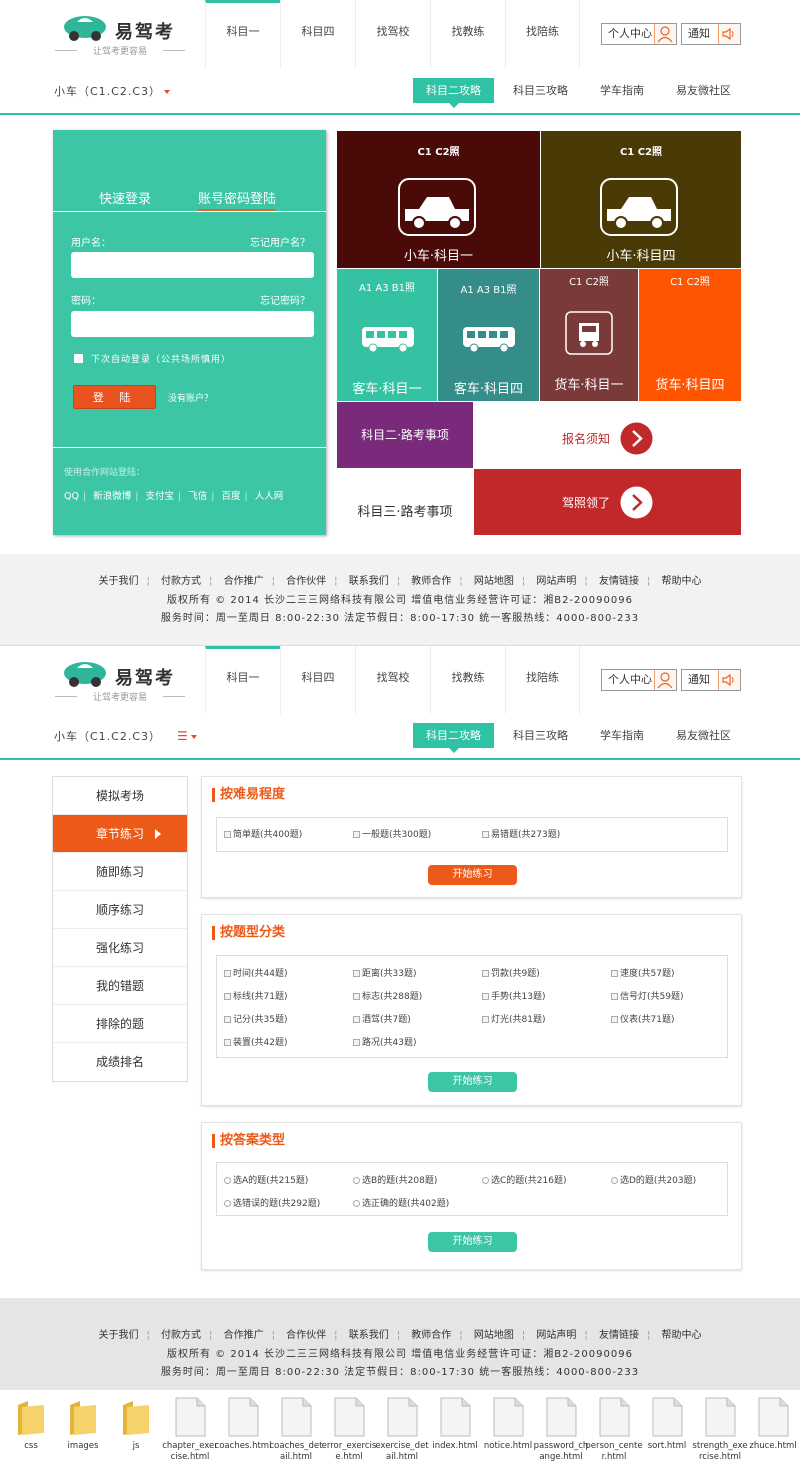 The image size is (800, 1469). What do you see at coordinates (120, 910) in the screenshot?
I see `side-item-sequential-practice: 顺序练习` at bounding box center [120, 910].